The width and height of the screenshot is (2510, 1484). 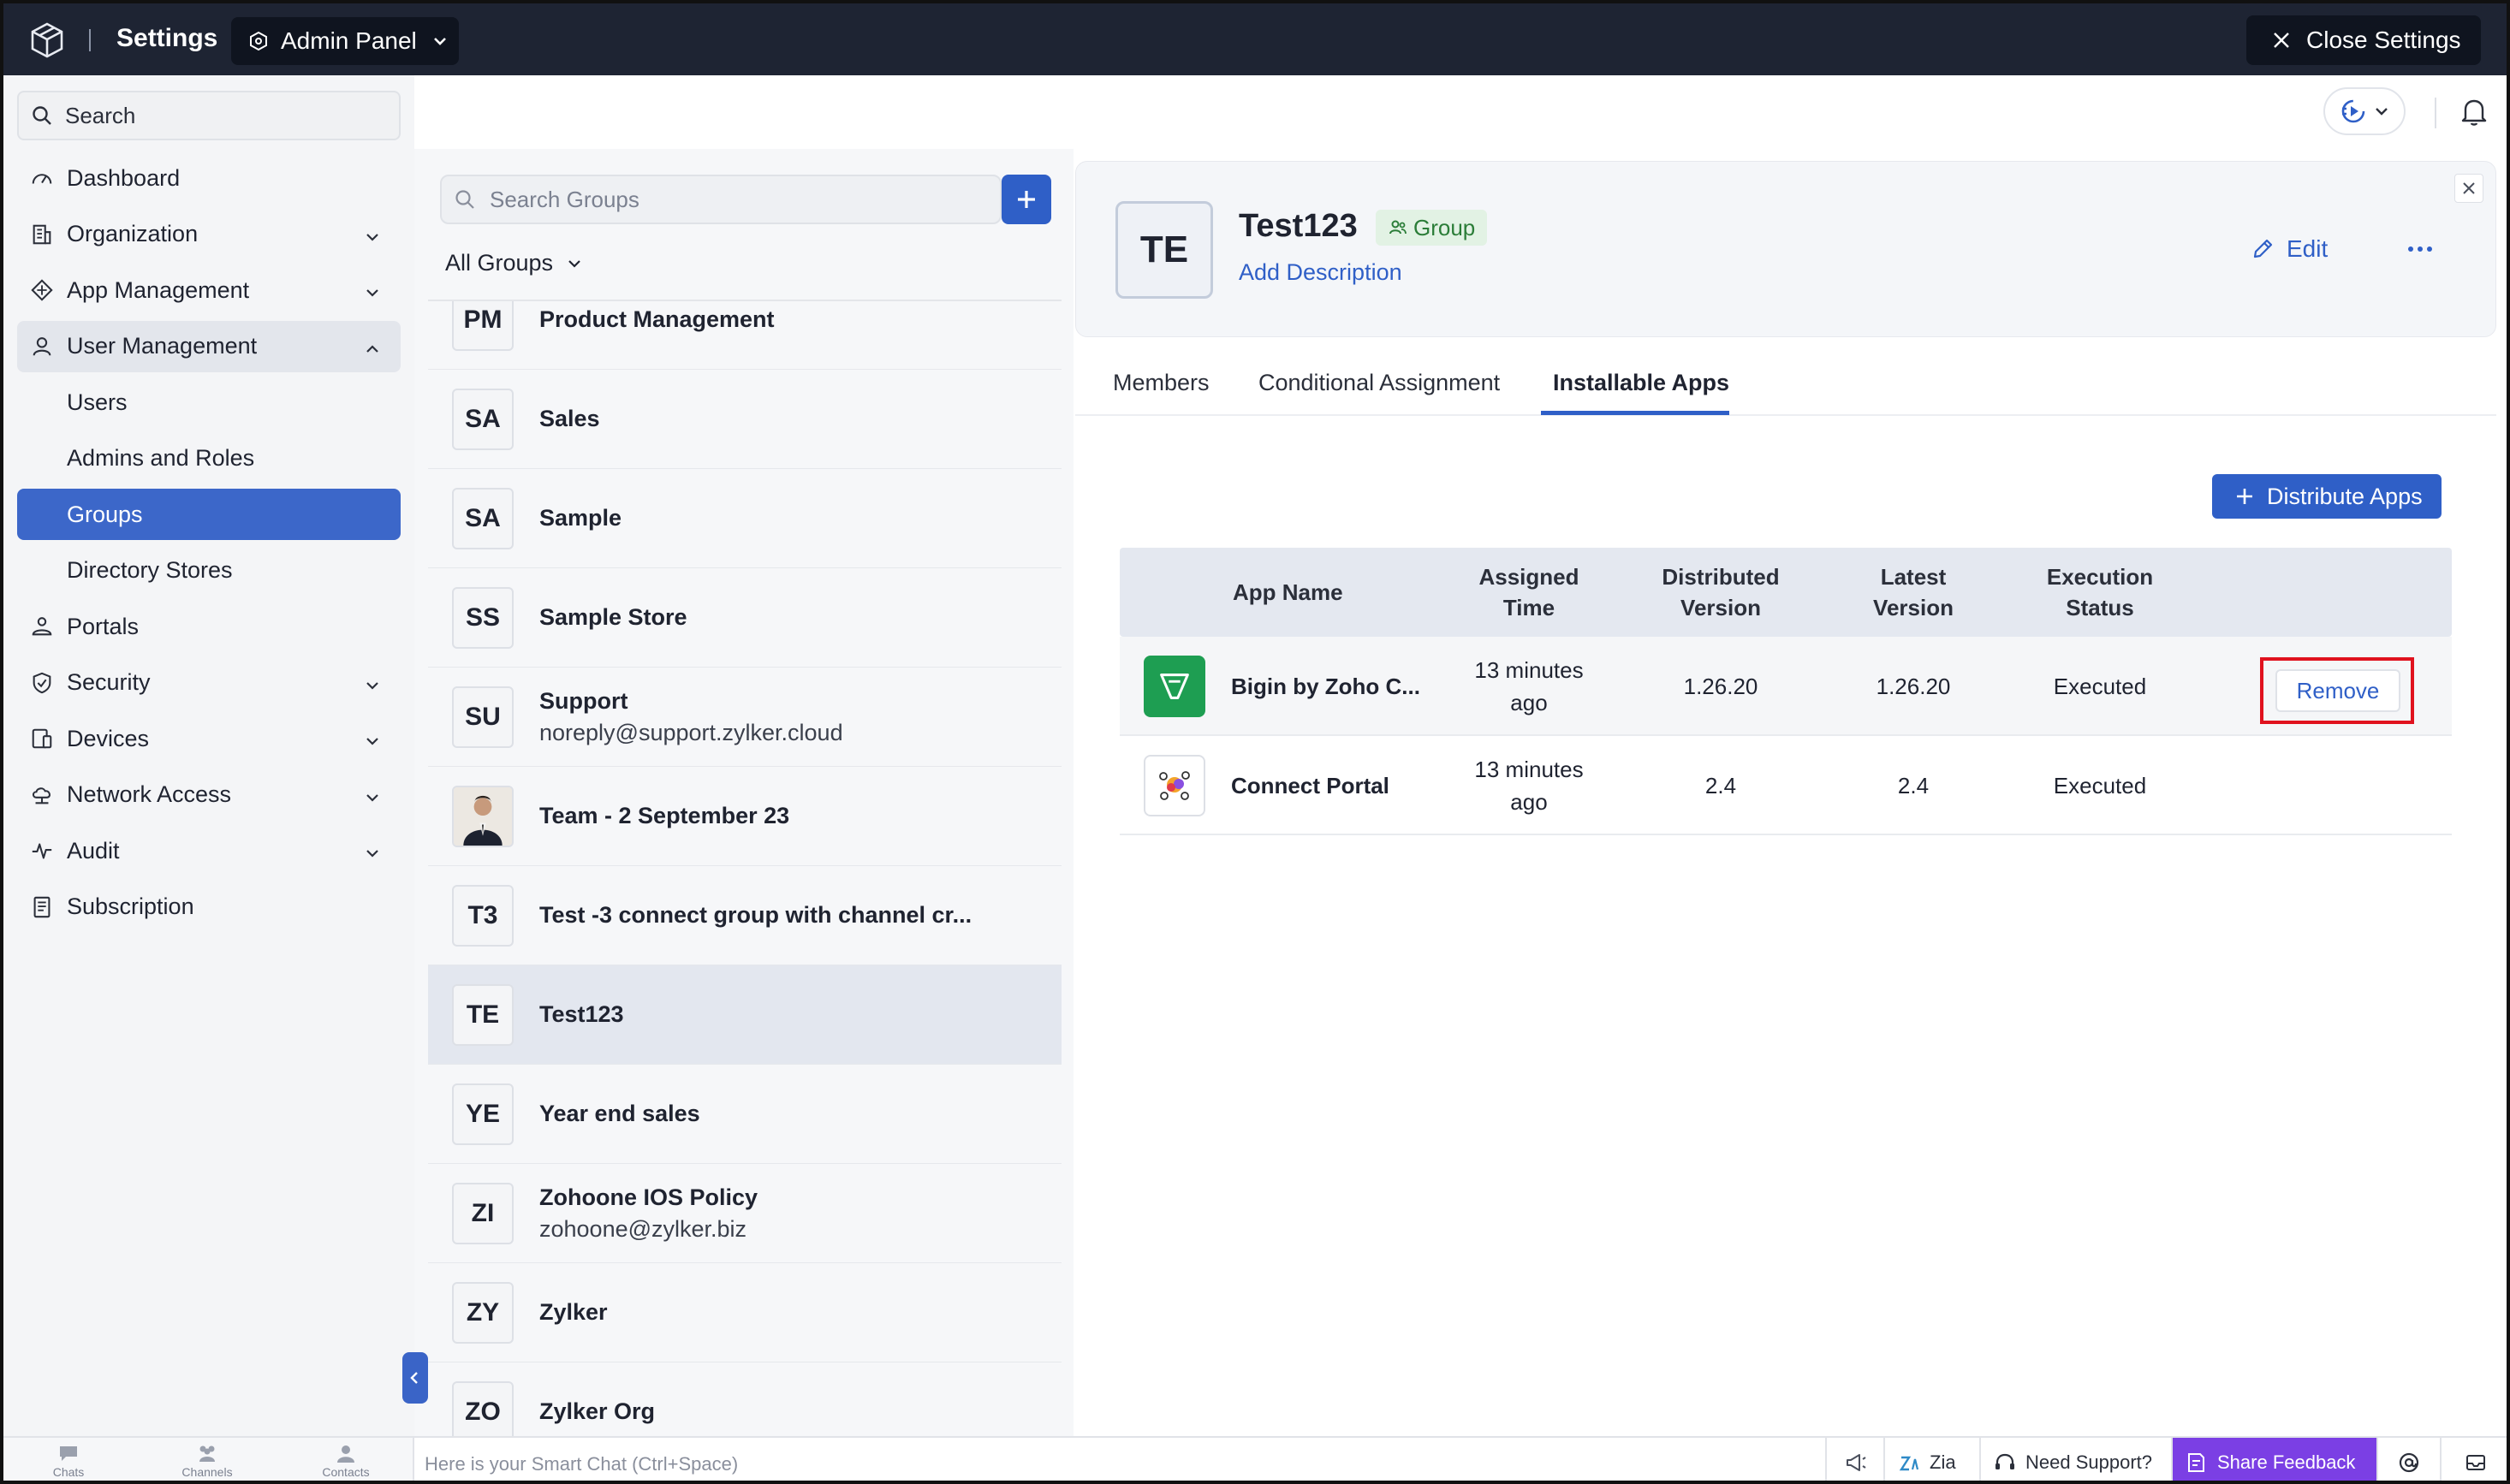 I want to click on admin-panel-label: Admin Panel, so click(x=349, y=41).